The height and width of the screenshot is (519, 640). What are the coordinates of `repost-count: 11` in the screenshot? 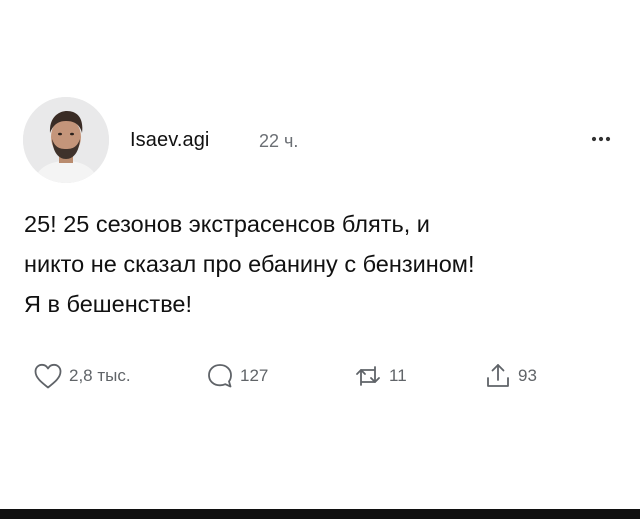 It's located at (398, 375).